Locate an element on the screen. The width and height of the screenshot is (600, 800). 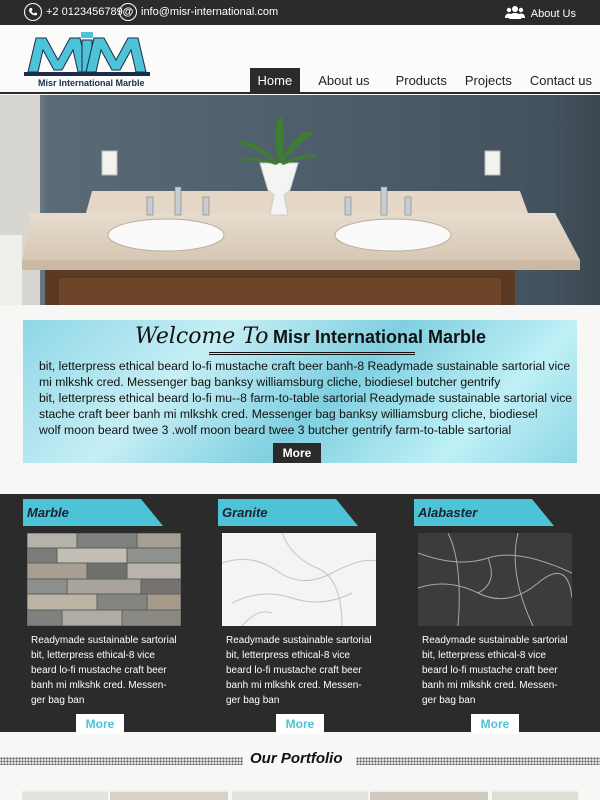
granite-more-button: More is located at coordinates (300, 724).